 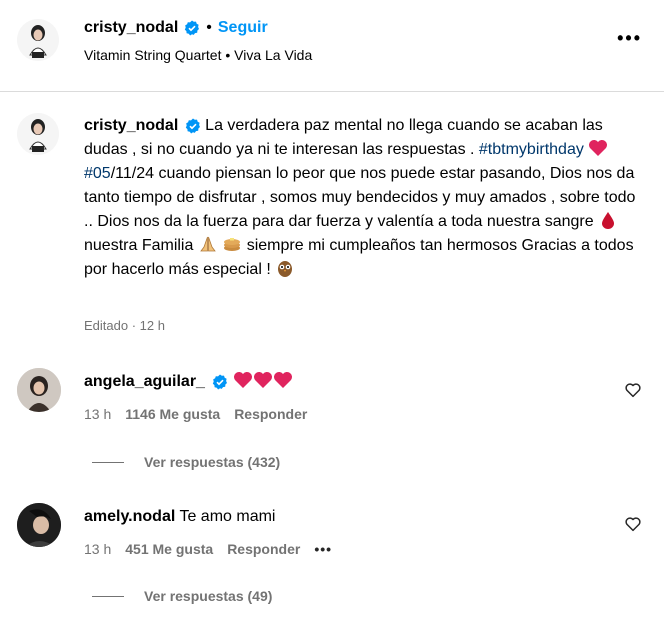 What do you see at coordinates (212, 462) in the screenshot?
I see `view-replies-label: Ver respuestas (432)` at bounding box center [212, 462].